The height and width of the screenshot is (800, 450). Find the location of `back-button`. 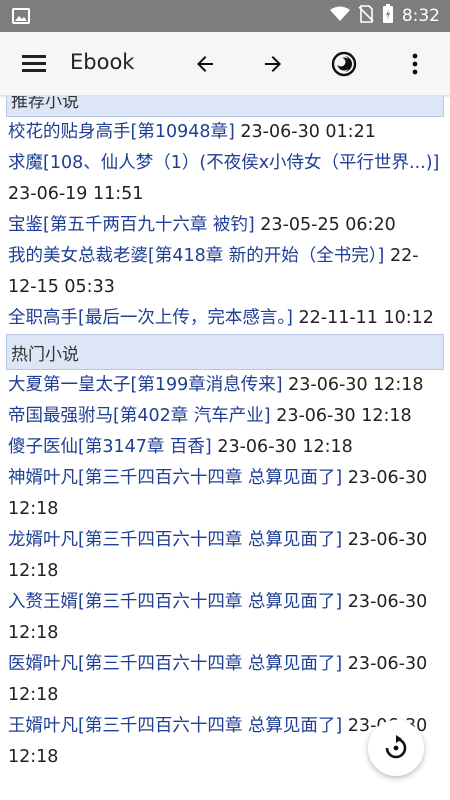

back-button is located at coordinates (205, 64).